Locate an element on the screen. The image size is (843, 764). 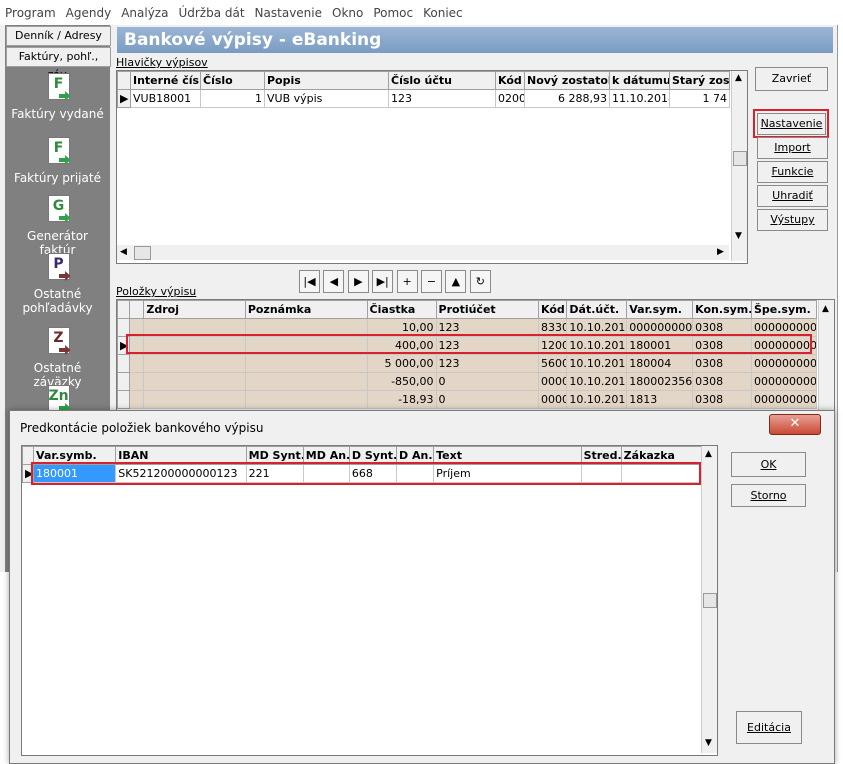
hscroll-thumb is located at coordinates (142, 253).